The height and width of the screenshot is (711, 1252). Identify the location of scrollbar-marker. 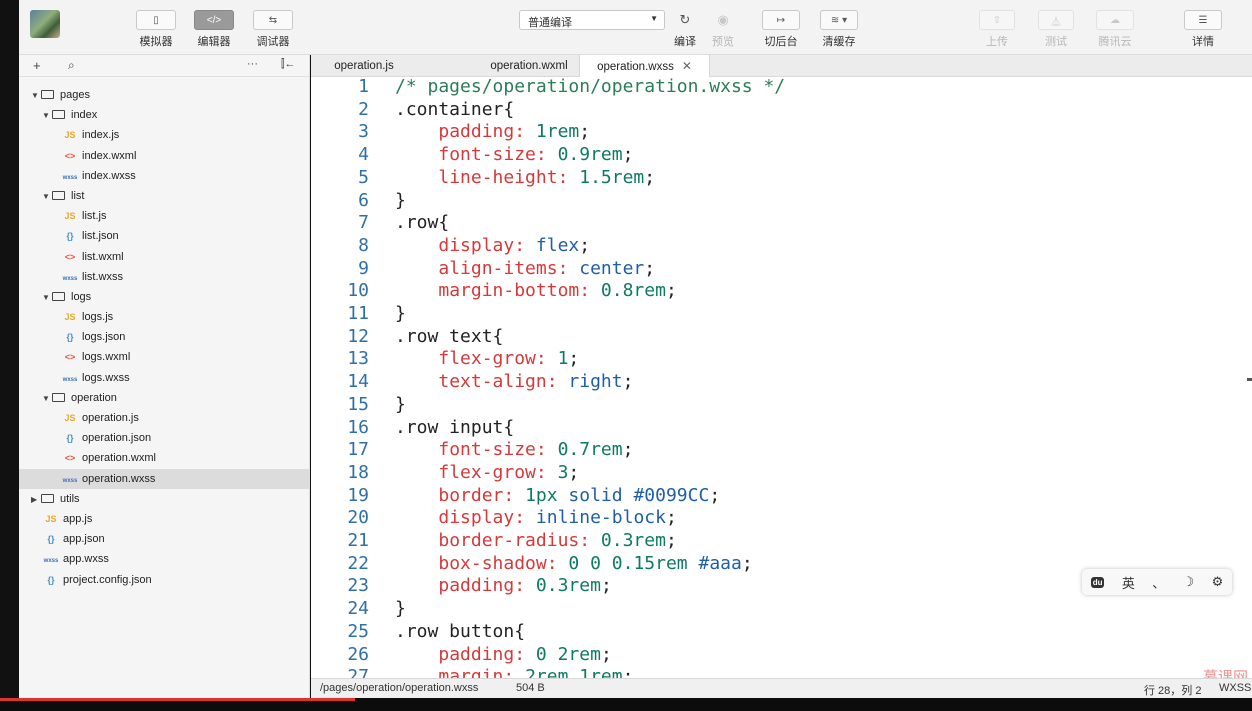
(1249, 379).